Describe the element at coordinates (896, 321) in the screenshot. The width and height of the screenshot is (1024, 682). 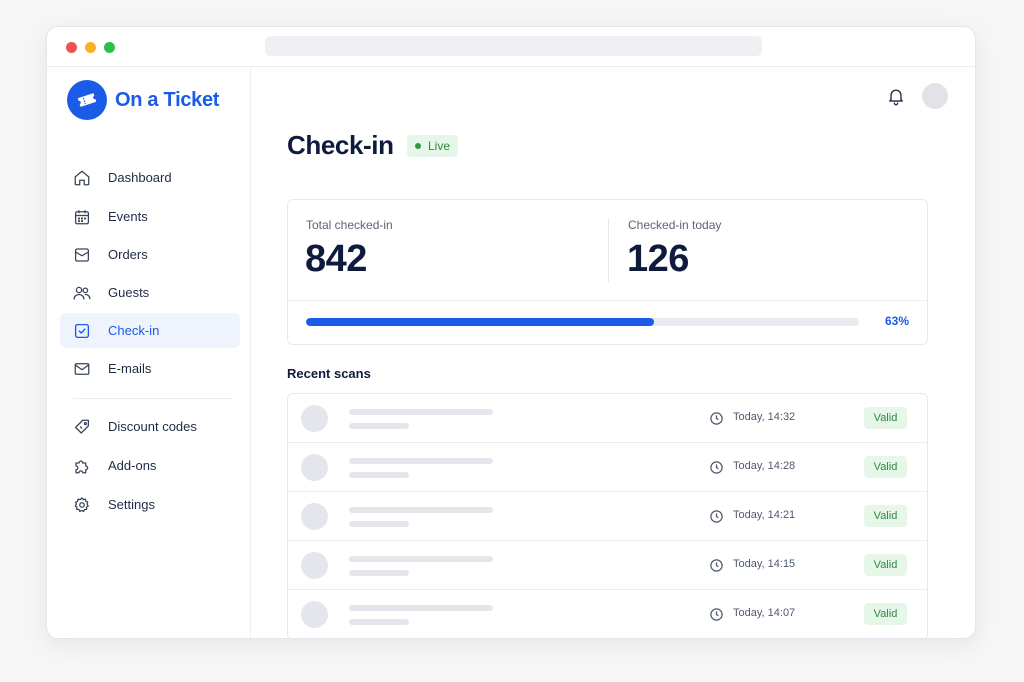
I see `check-in-progress-percent: 63%` at that location.